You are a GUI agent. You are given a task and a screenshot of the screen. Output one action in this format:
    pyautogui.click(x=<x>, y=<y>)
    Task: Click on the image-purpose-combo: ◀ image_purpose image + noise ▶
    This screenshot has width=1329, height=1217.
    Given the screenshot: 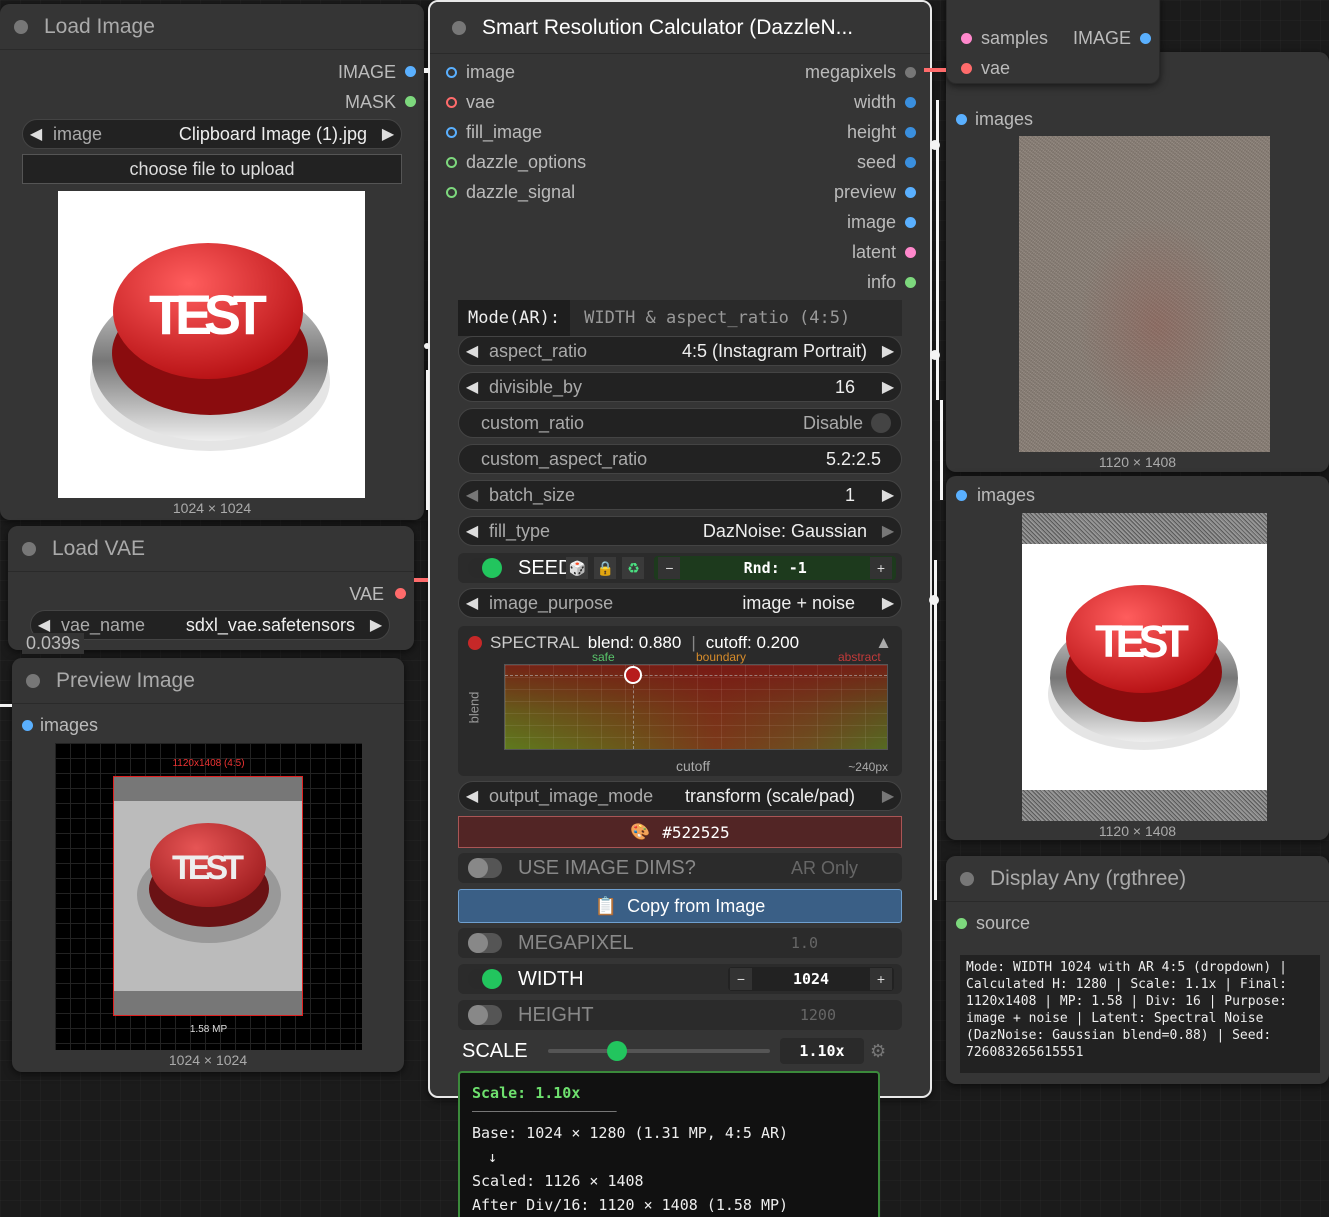 What is the action you would take?
    pyautogui.click(x=680, y=603)
    